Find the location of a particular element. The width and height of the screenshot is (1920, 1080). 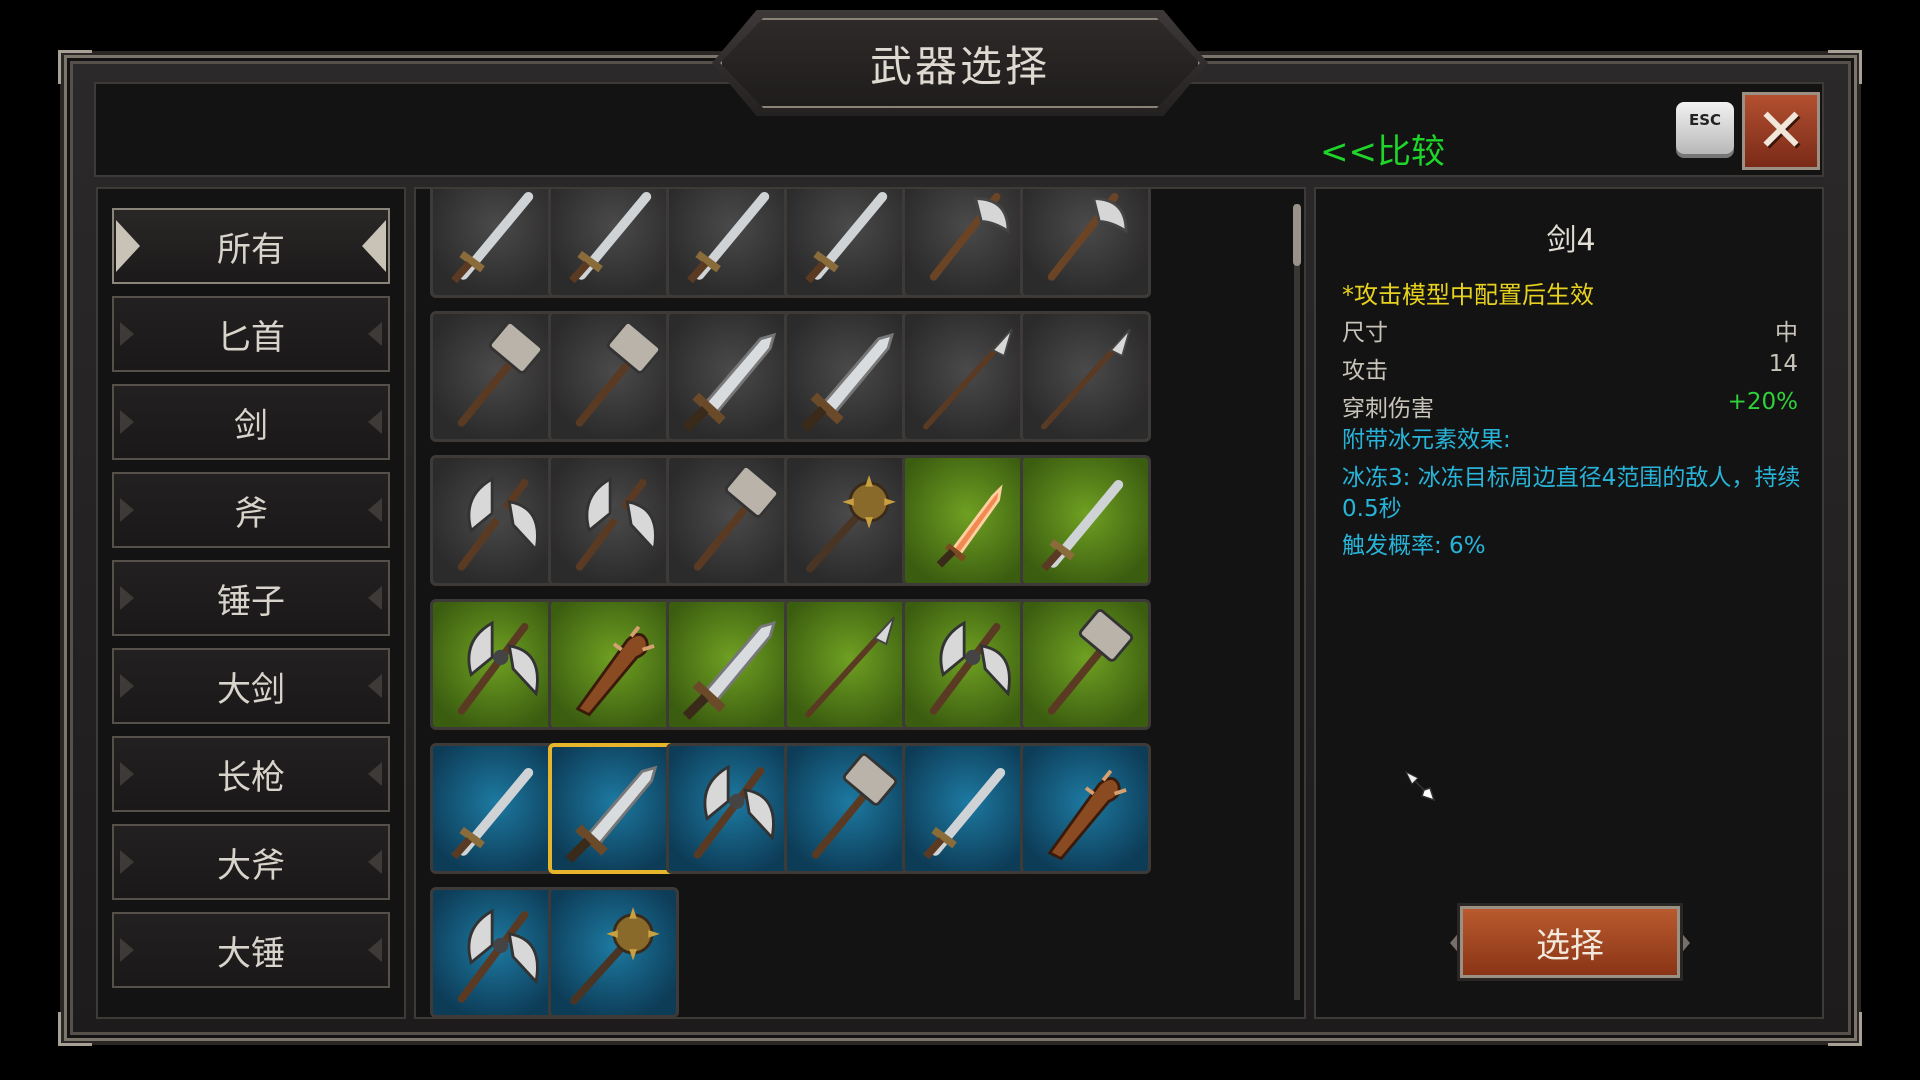

close-button: ✕ is located at coordinates (1781, 131).